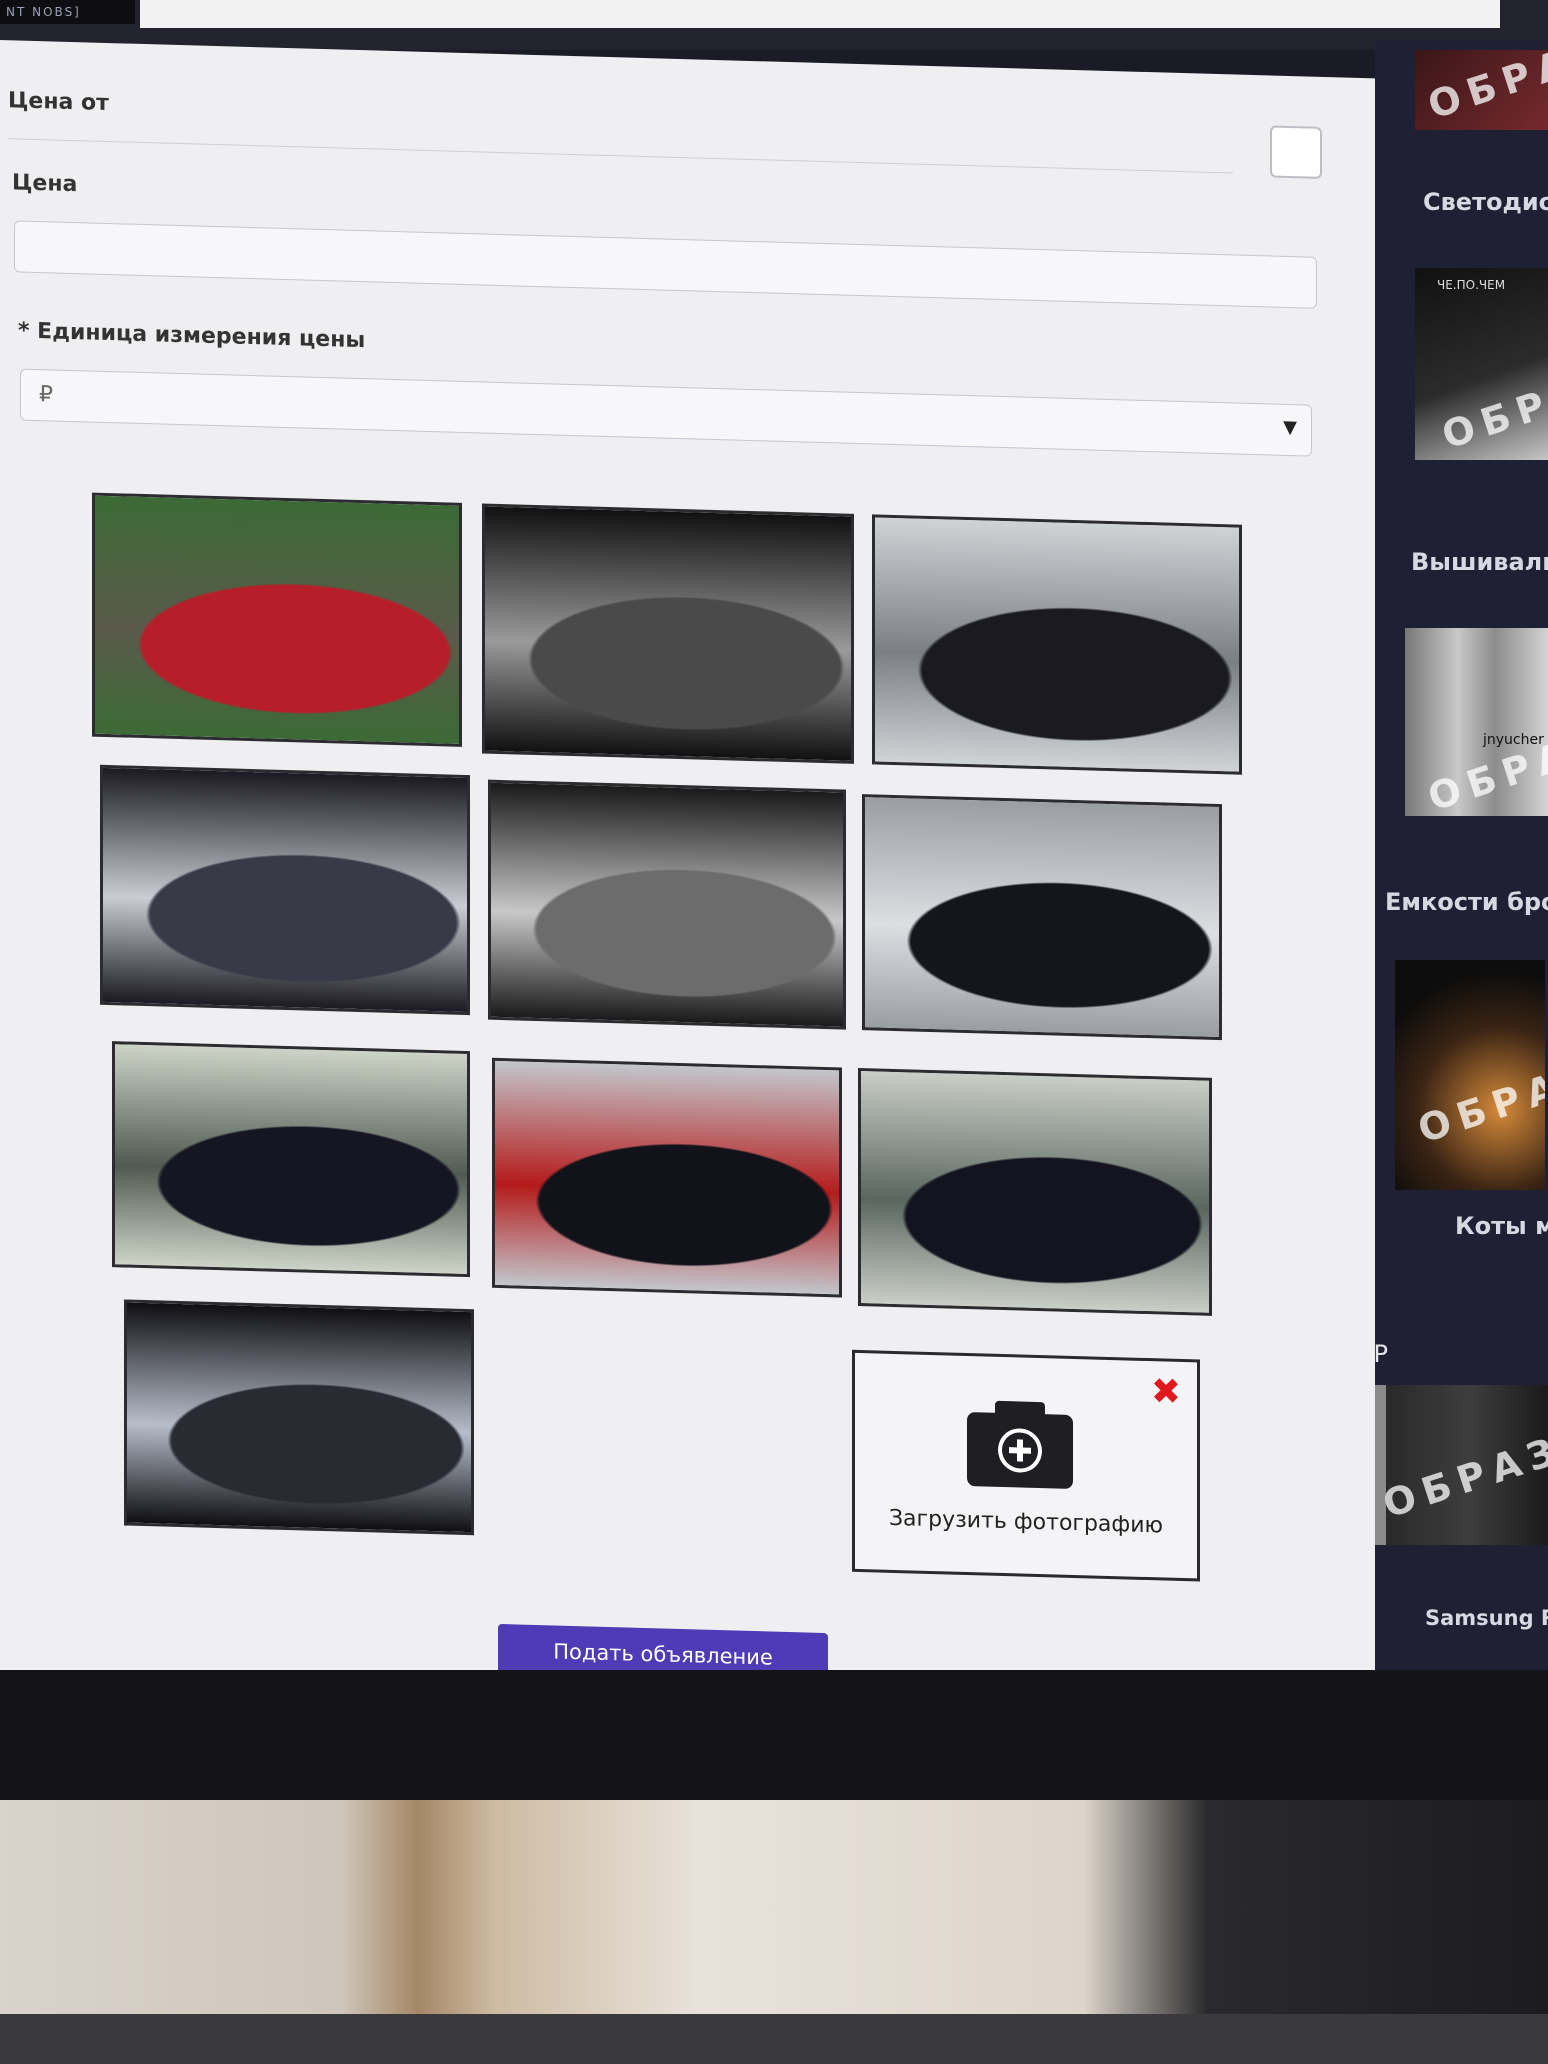  What do you see at coordinates (1166, 1392) in the screenshot?
I see `delete-icon: ✖` at bounding box center [1166, 1392].